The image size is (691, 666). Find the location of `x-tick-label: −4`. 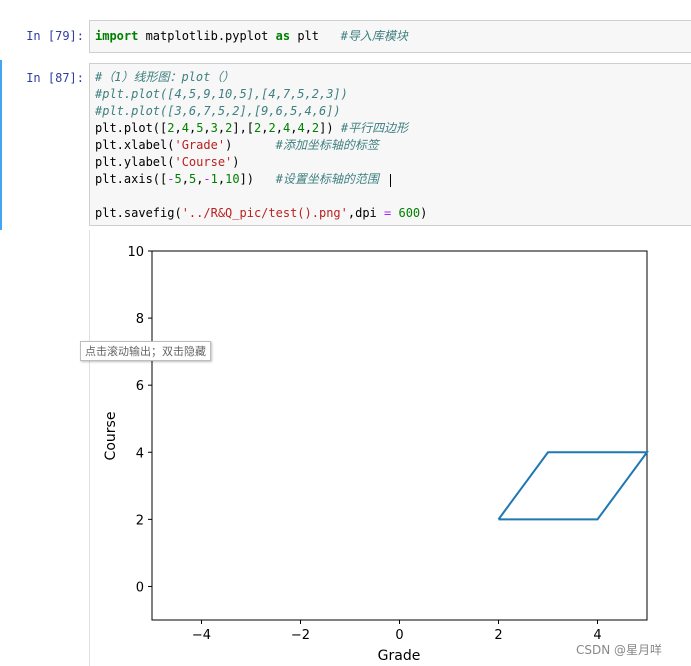

x-tick-label: −4 is located at coordinates (201, 635).